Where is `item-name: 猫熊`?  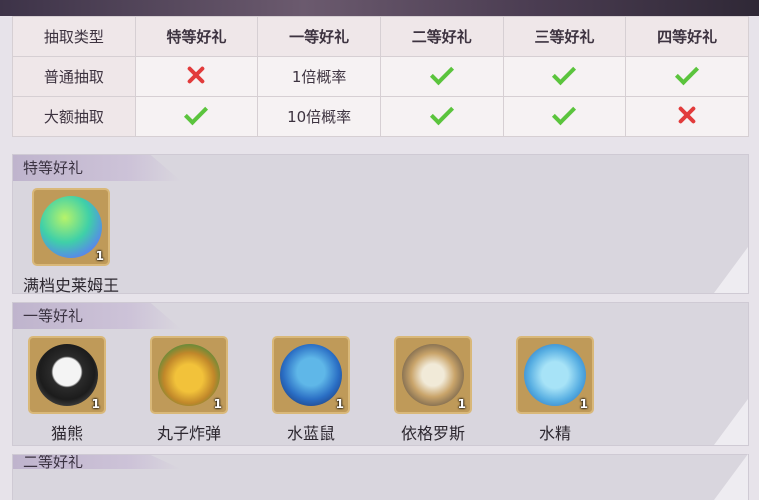 item-name: 猫熊 is located at coordinates (66, 433).